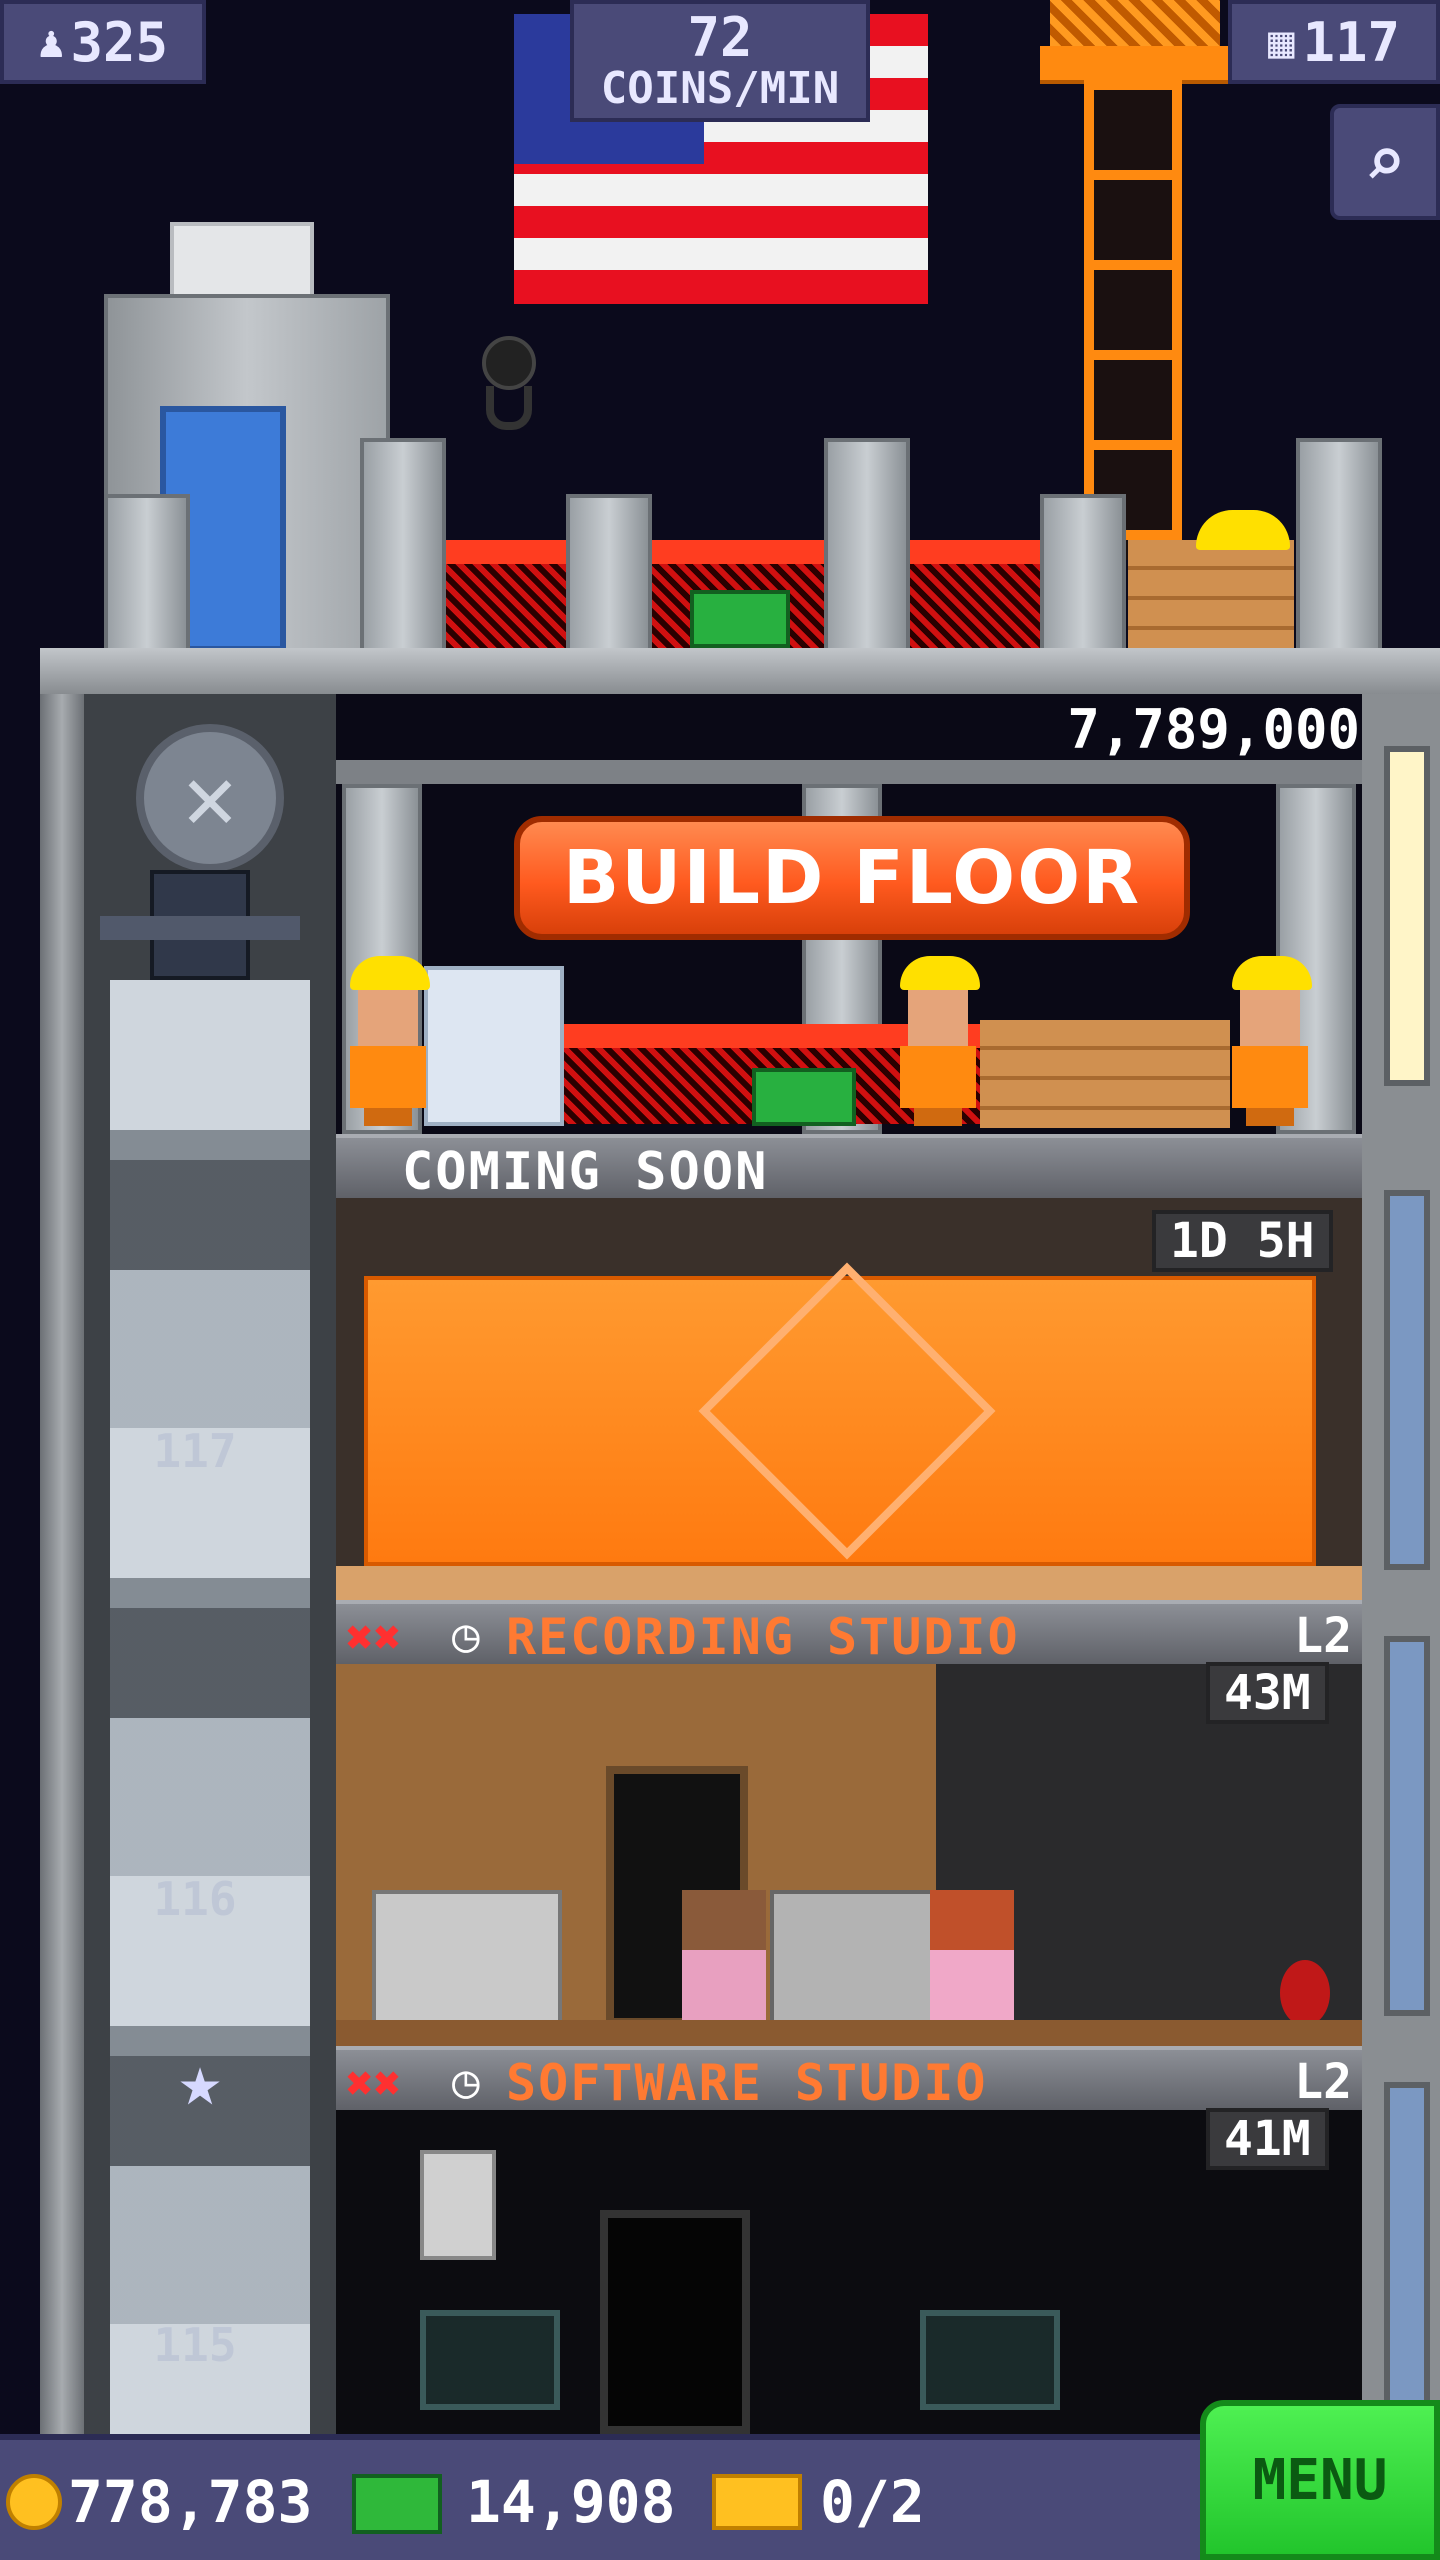 This screenshot has width=1440, height=2560. Describe the element at coordinates (507, 386) in the screenshot. I see `crane-hook` at that location.